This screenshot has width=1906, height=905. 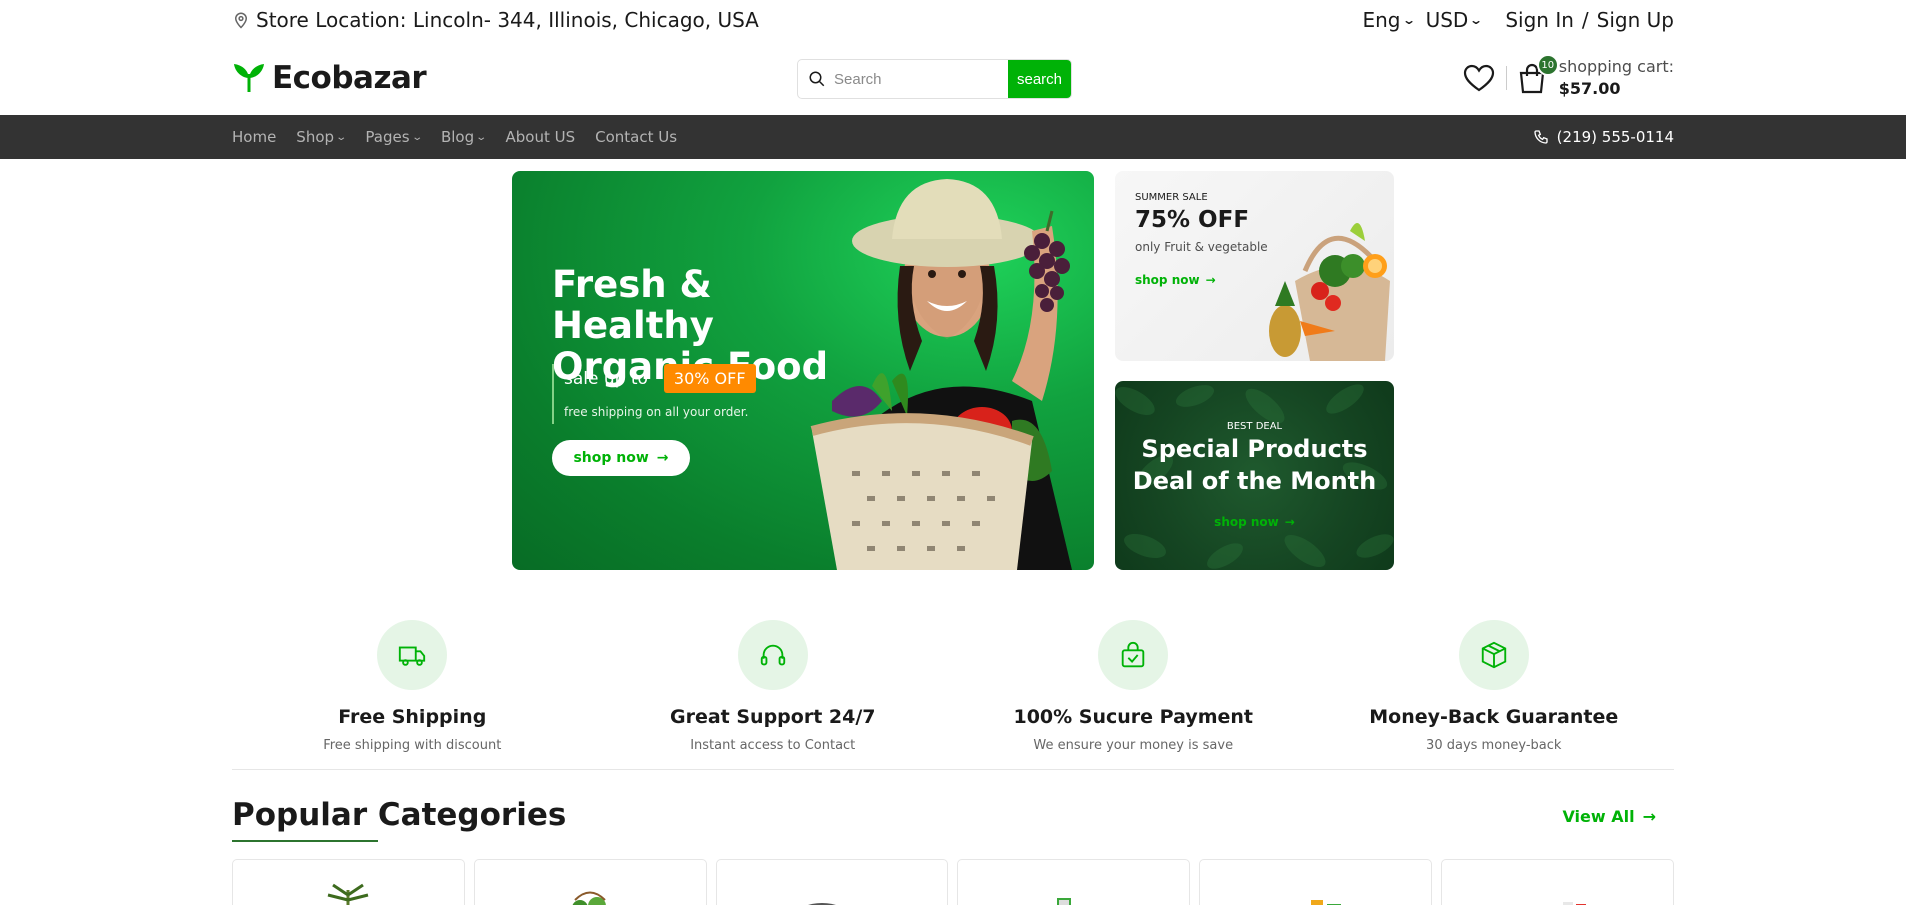 What do you see at coordinates (1381, 20) in the screenshot?
I see `language-value: Eng` at bounding box center [1381, 20].